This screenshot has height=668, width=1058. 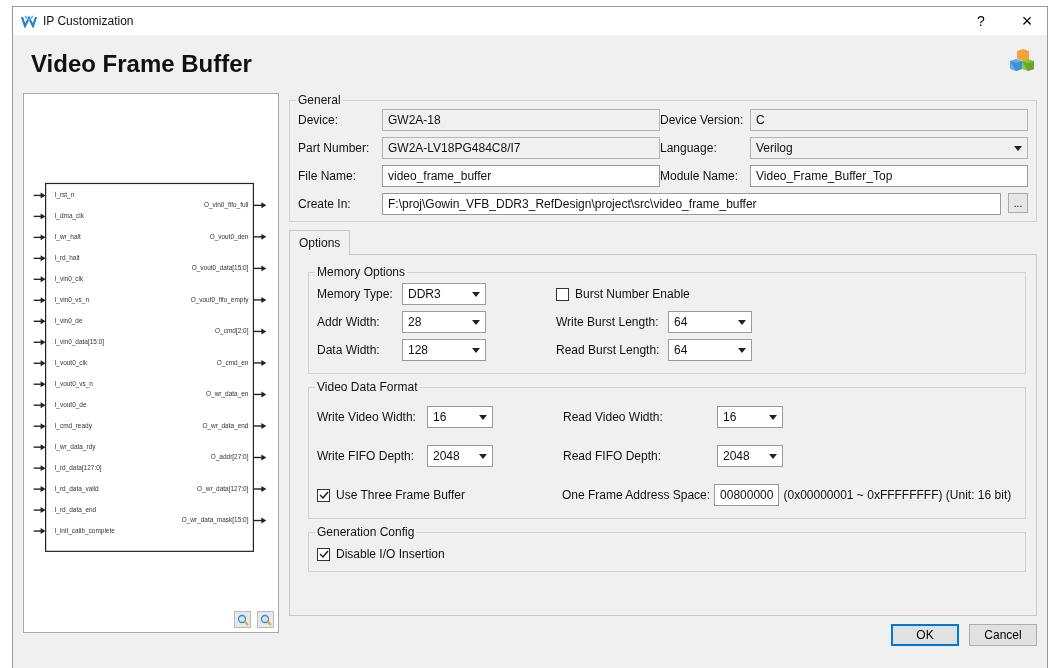 I want to click on field-label: Write Burst Length:, so click(x=608, y=322).